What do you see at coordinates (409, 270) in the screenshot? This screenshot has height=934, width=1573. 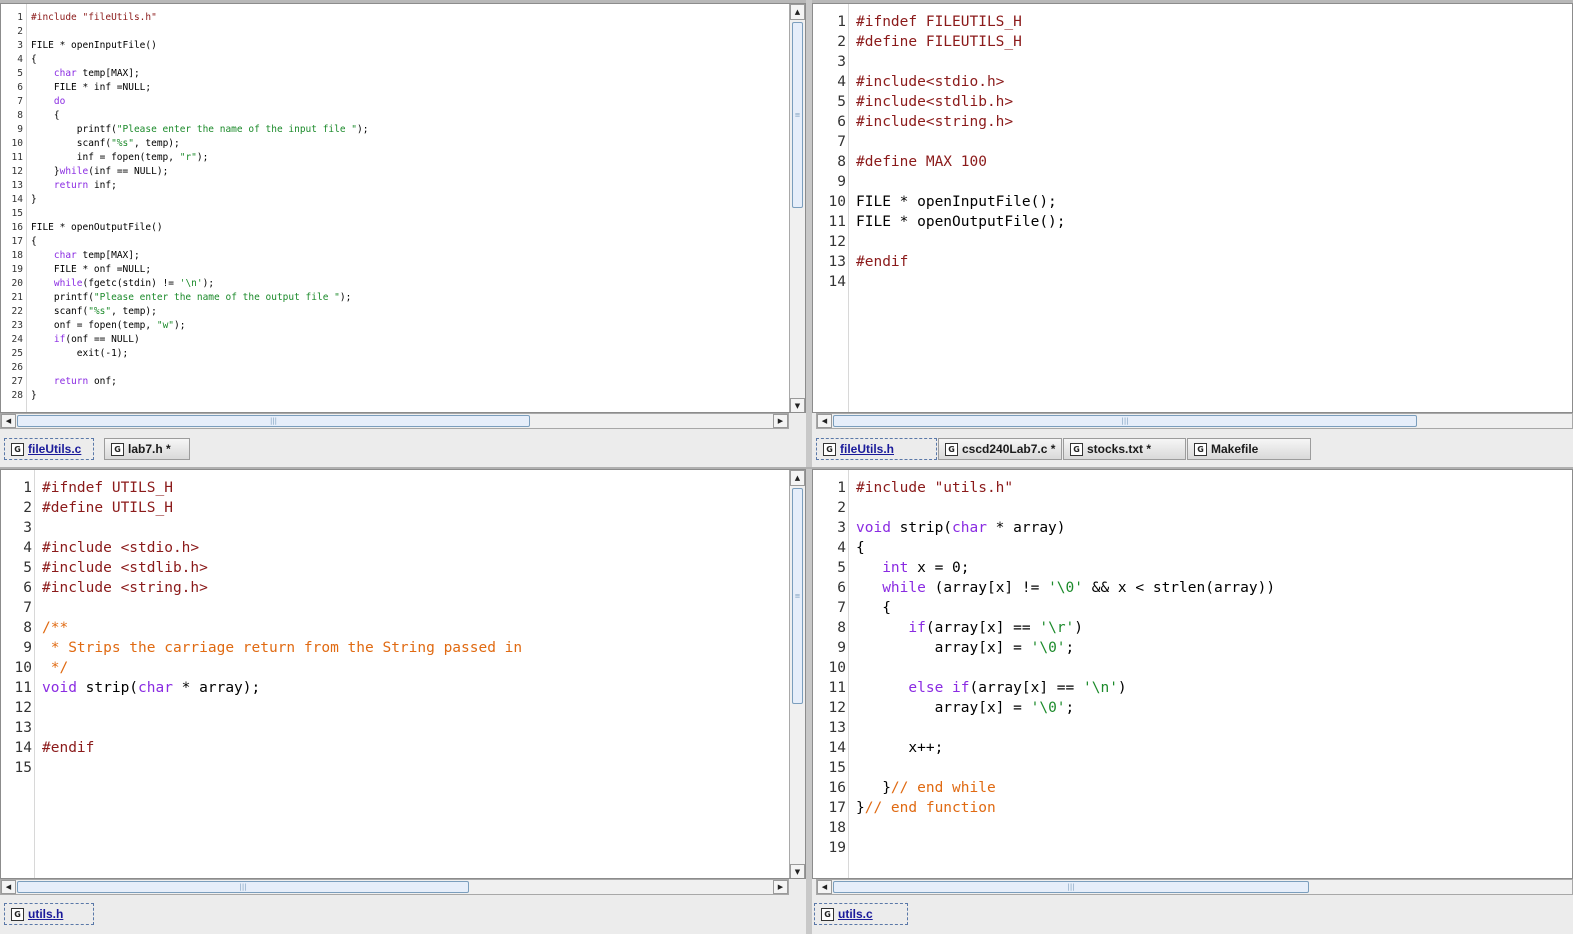 I see `code-line: FILE * onf =NULL;` at bounding box center [409, 270].